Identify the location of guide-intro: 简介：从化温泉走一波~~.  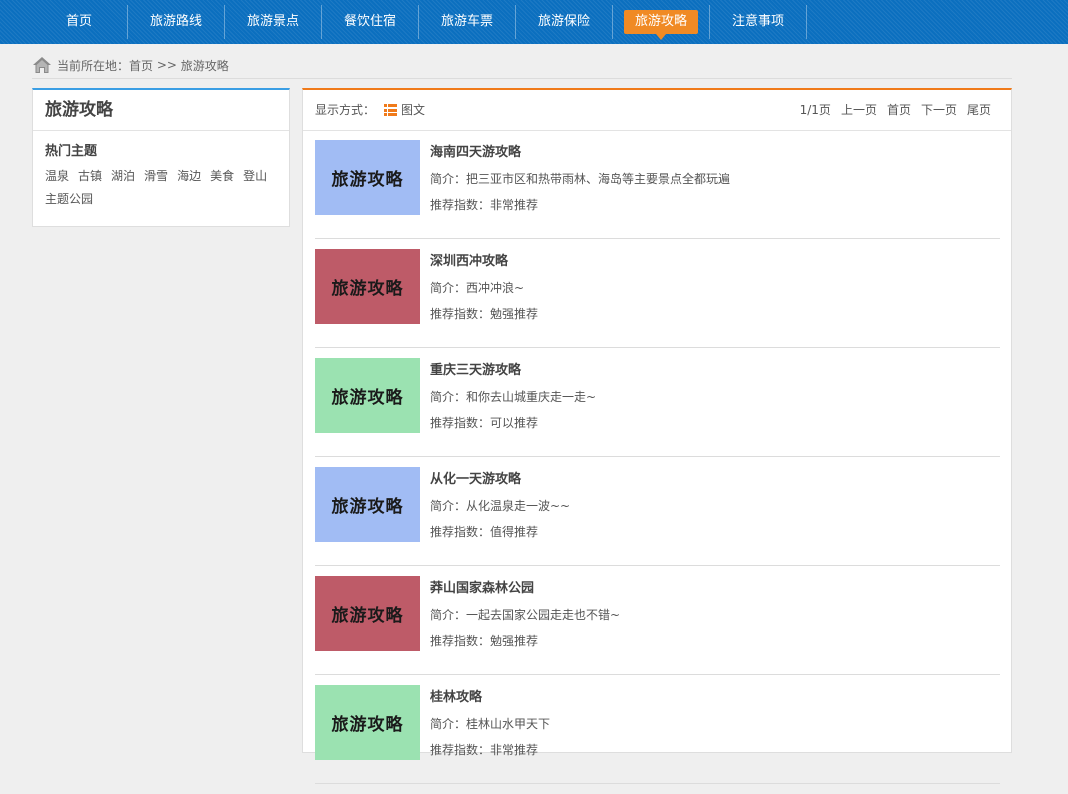
(500, 506).